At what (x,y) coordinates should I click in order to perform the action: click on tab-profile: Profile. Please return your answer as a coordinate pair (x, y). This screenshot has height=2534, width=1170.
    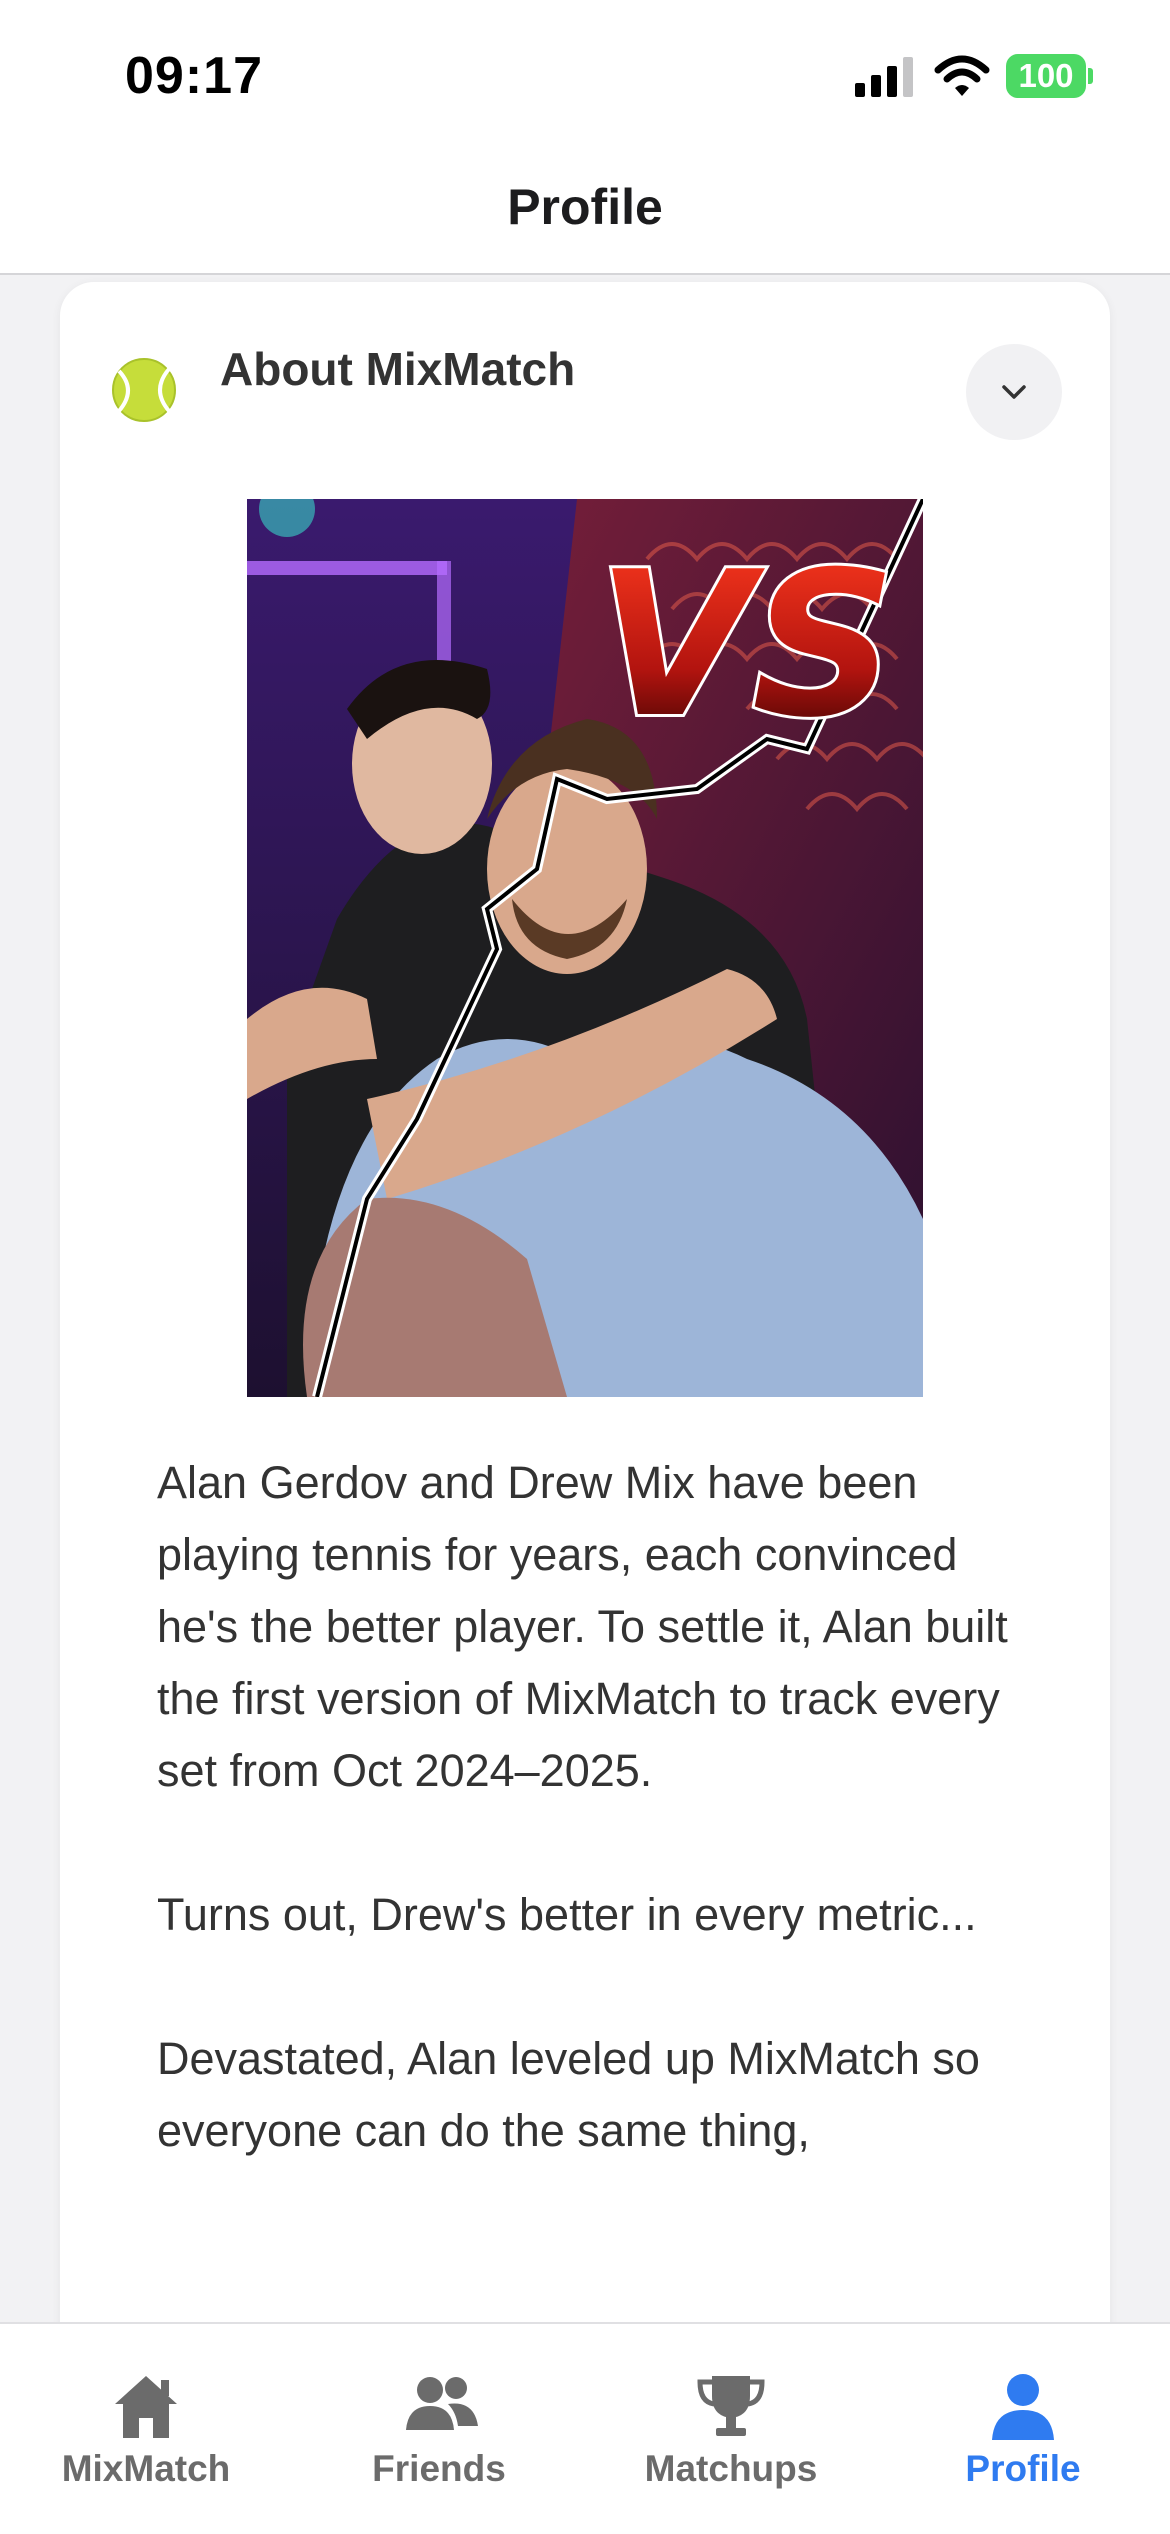
    Looking at the image, I should click on (1023, 2429).